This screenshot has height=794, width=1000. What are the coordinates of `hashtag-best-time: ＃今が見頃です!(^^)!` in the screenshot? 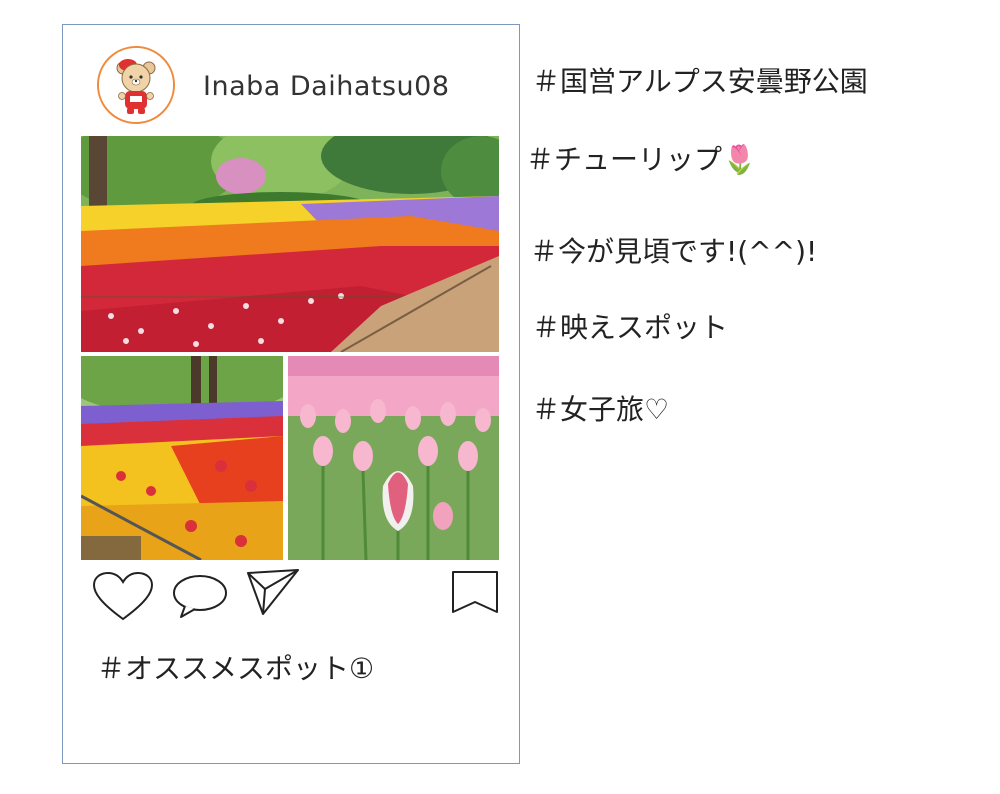 It's located at (673, 250).